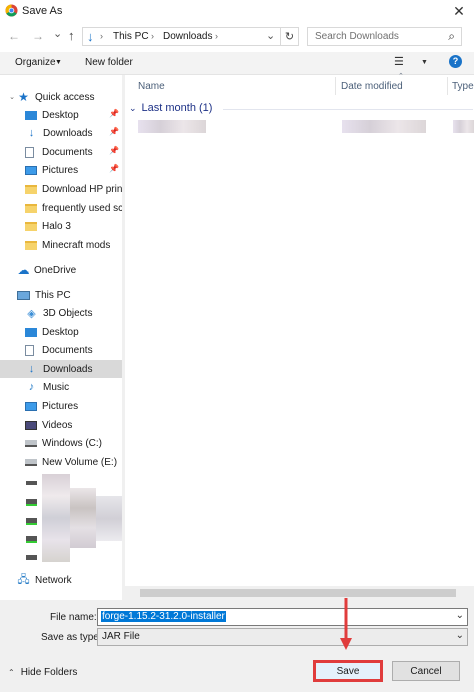 The width and height of the screenshot is (474, 692). Describe the element at coordinates (31, 245) in the screenshot. I see `folder-icon` at that location.